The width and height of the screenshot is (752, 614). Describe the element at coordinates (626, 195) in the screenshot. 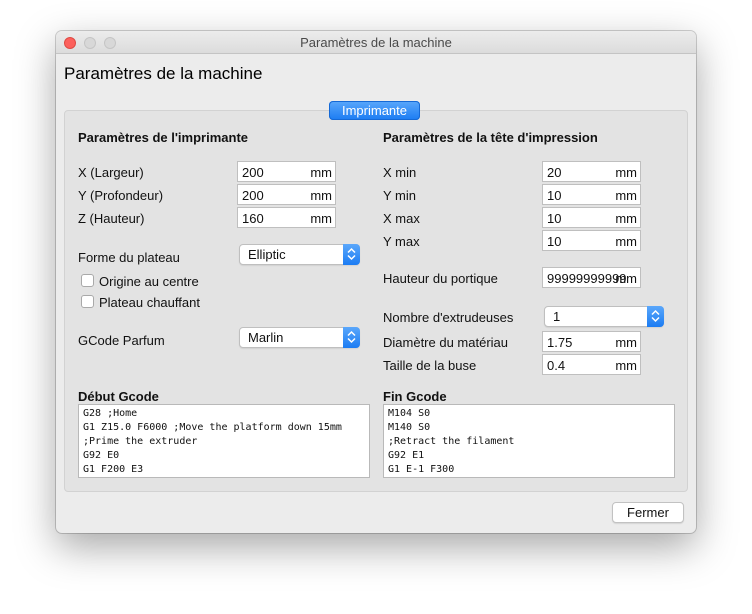

I see `y-min-unit: mm` at that location.